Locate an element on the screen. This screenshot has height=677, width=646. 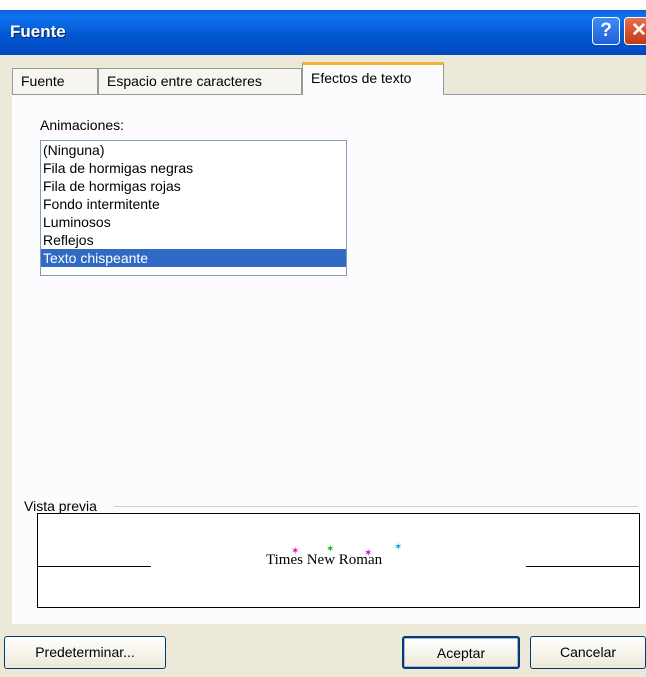
preview-baseline-left is located at coordinates (94, 566).